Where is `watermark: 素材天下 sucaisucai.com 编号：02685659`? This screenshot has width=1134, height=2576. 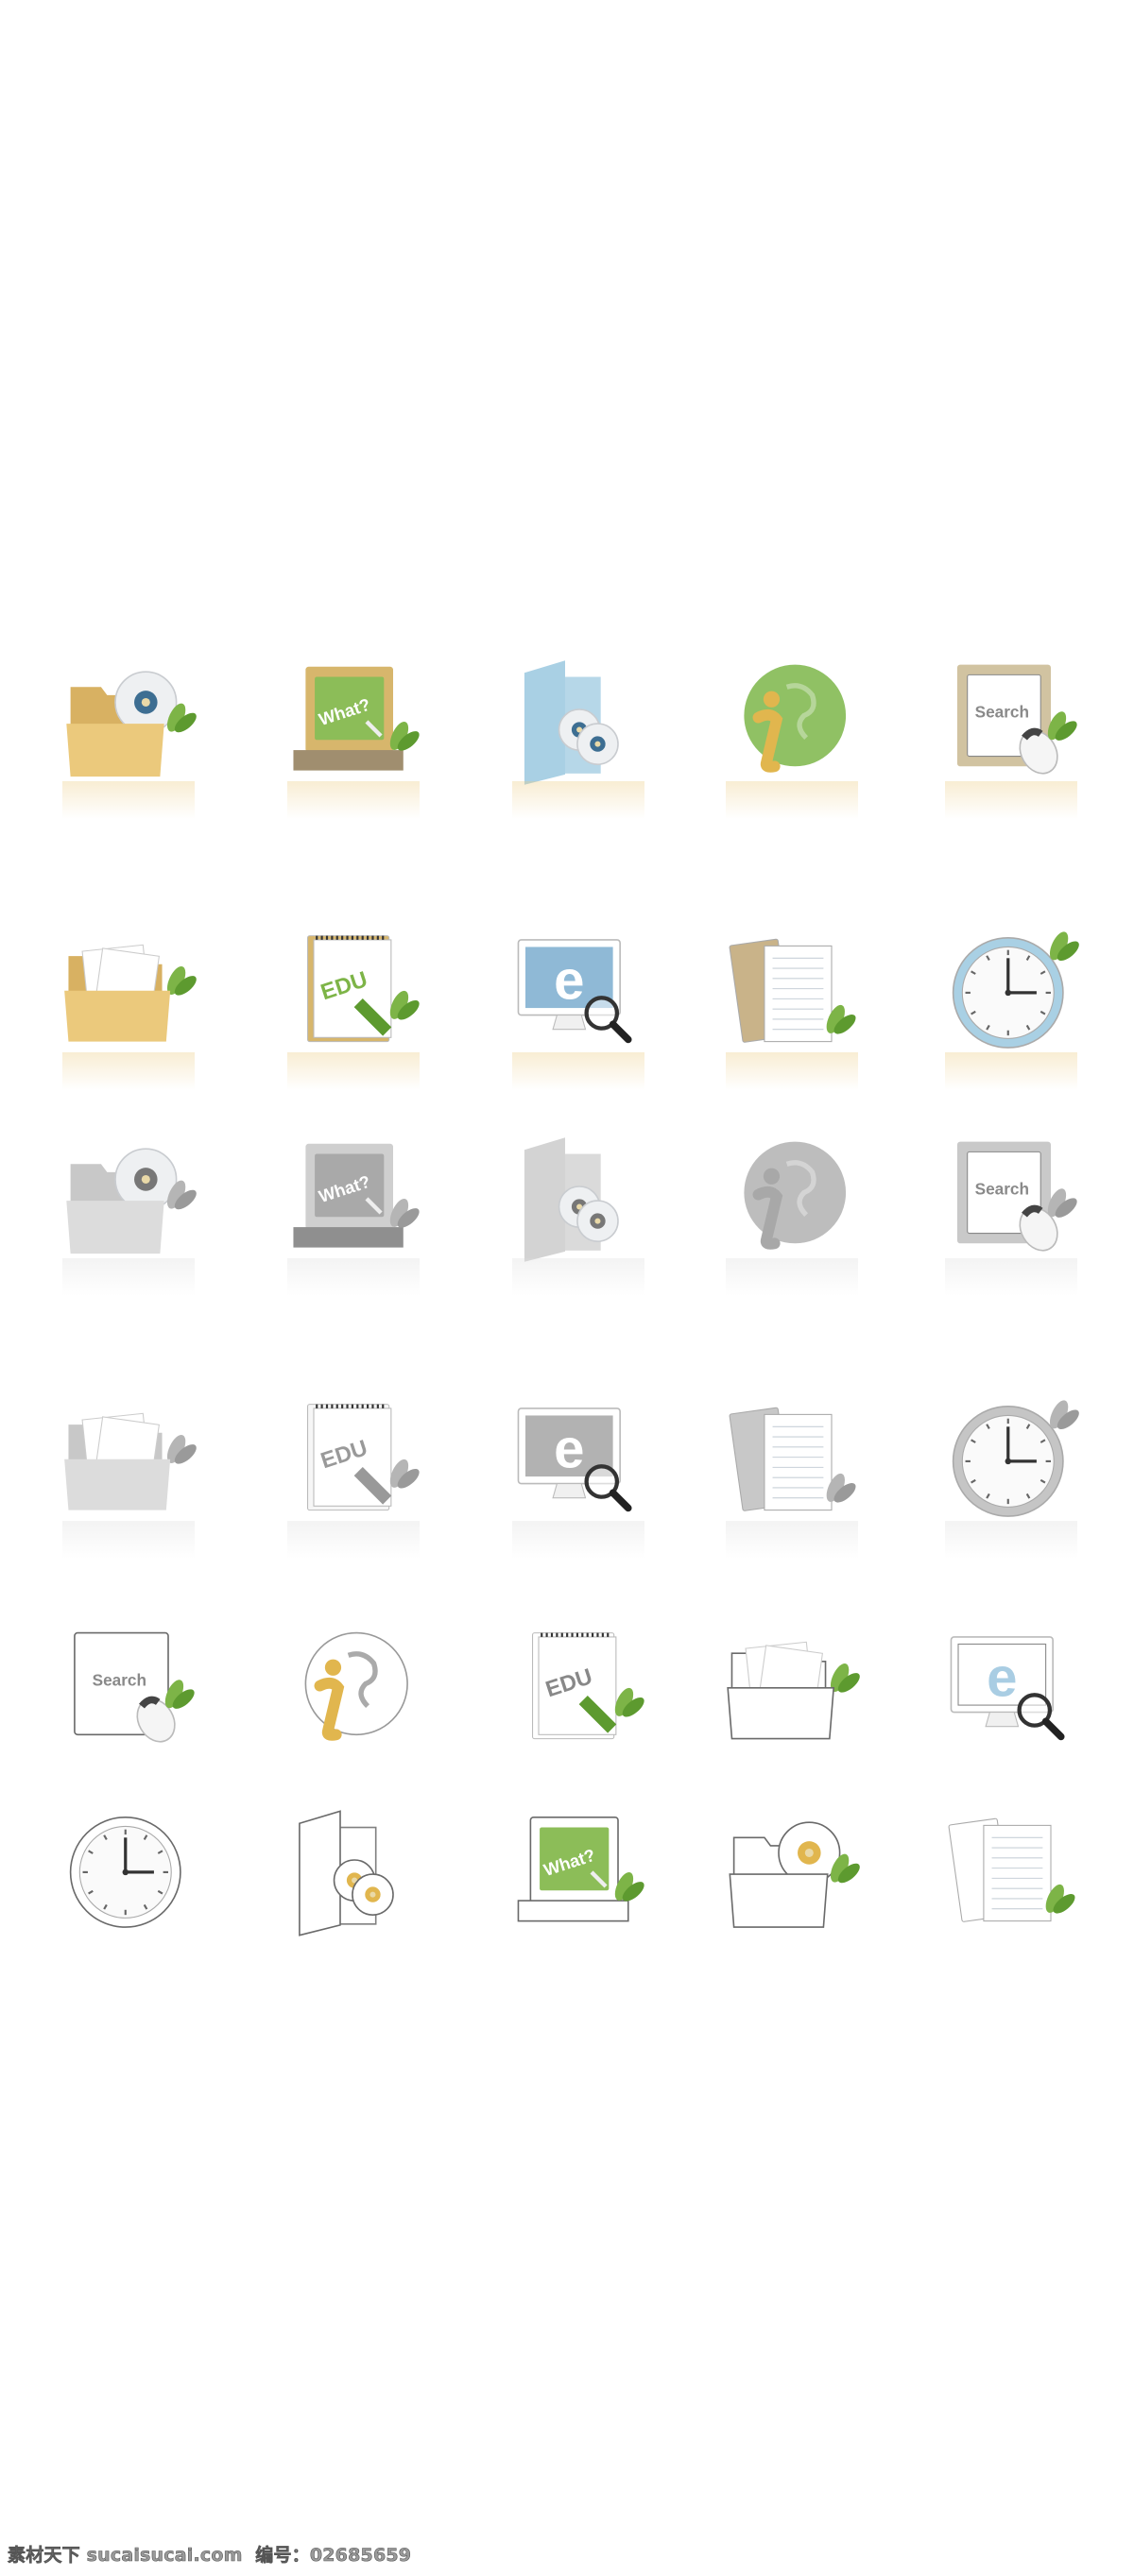
watermark: 素材天下 sucaisucai.com 编号：02685659 is located at coordinates (210, 2556).